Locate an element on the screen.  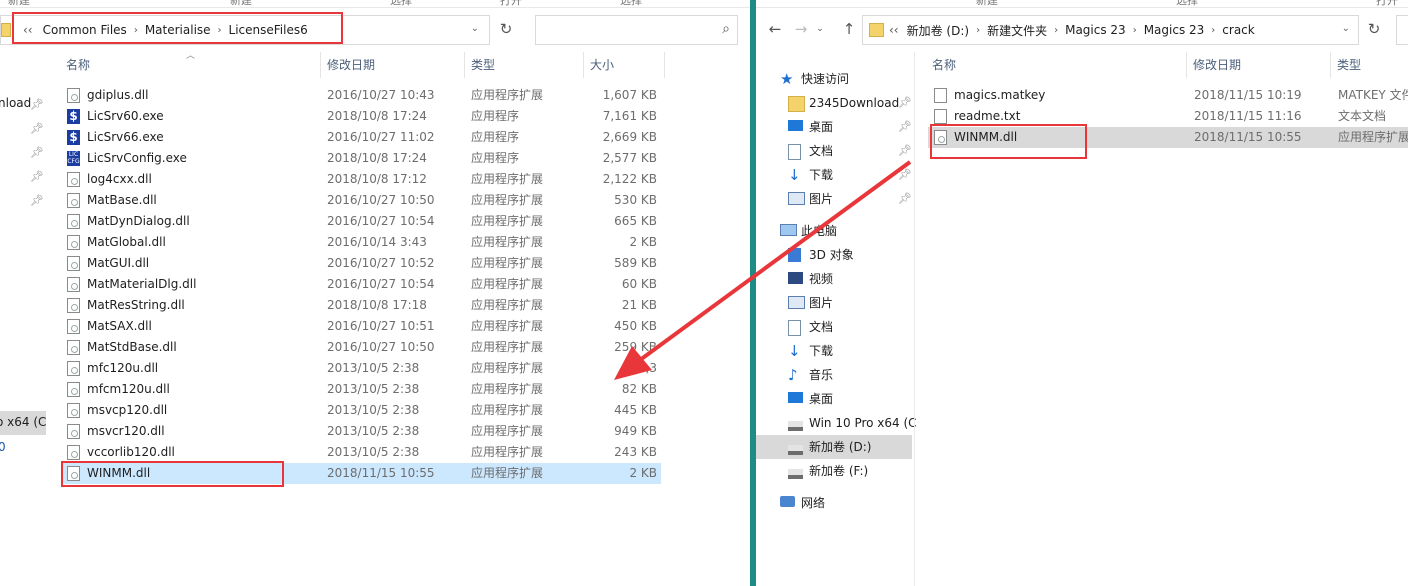
annotation-arrow is located at coordinates (763, 270).